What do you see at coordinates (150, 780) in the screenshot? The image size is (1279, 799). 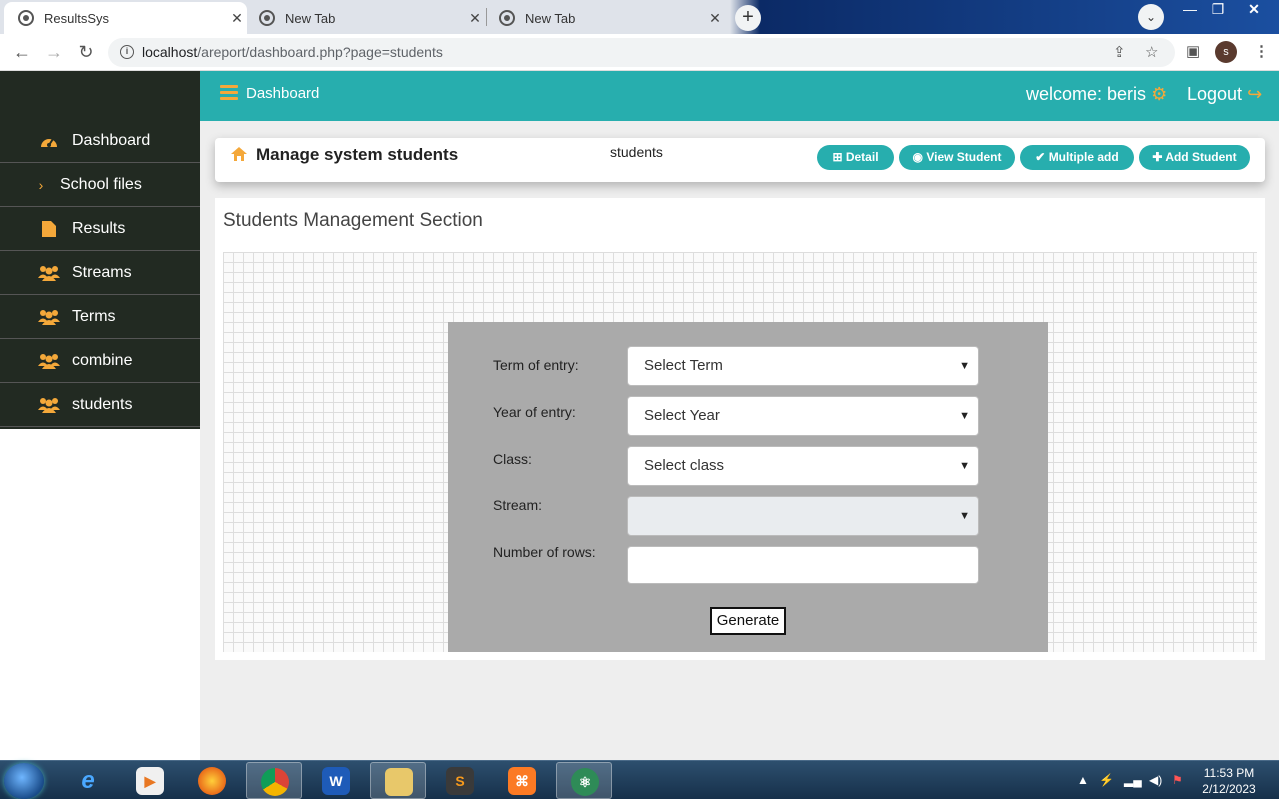 I see `taskbar-media: ▶` at bounding box center [150, 780].